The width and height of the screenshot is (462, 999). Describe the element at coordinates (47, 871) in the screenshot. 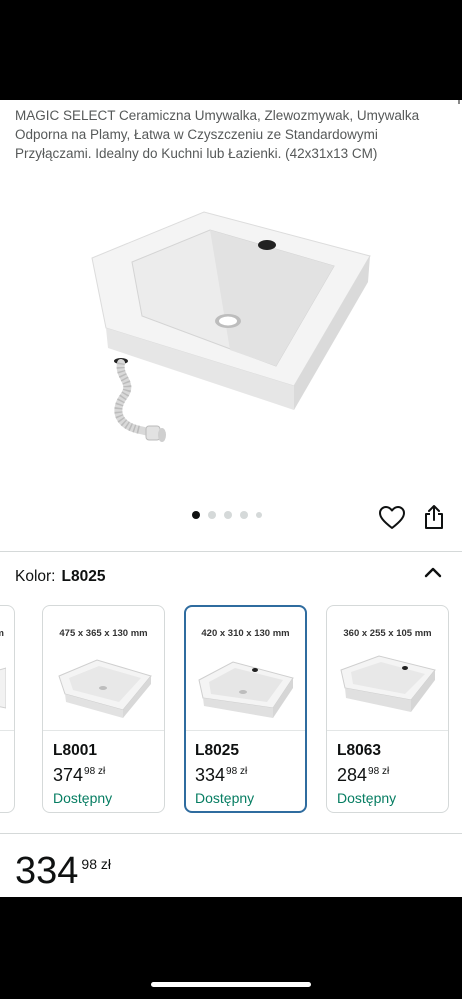

I see `product-price-main: 334` at that location.